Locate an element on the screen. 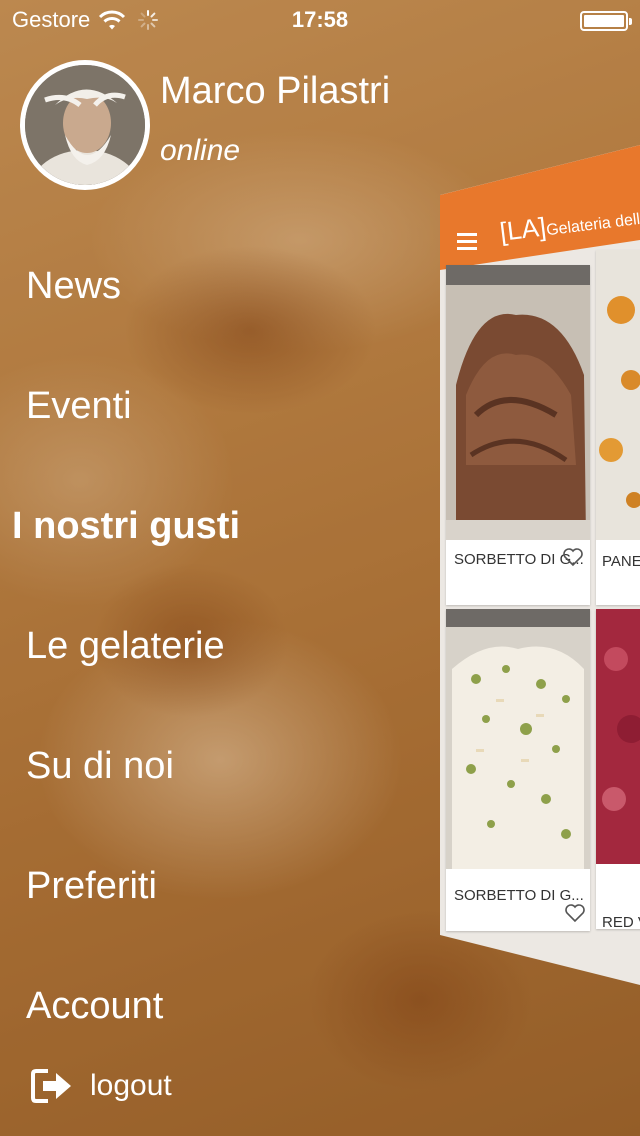 The image size is (640, 1136). wifi-icon is located at coordinates (112, 20).